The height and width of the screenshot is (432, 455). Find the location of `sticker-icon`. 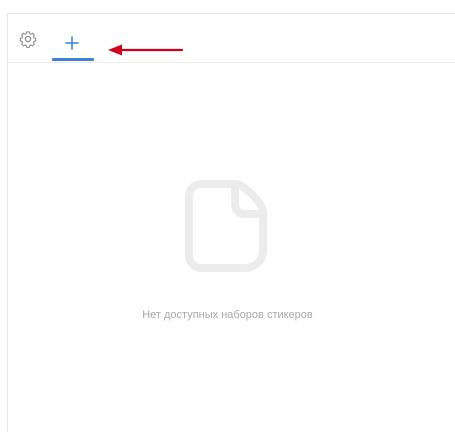

sticker-icon is located at coordinates (226, 226).